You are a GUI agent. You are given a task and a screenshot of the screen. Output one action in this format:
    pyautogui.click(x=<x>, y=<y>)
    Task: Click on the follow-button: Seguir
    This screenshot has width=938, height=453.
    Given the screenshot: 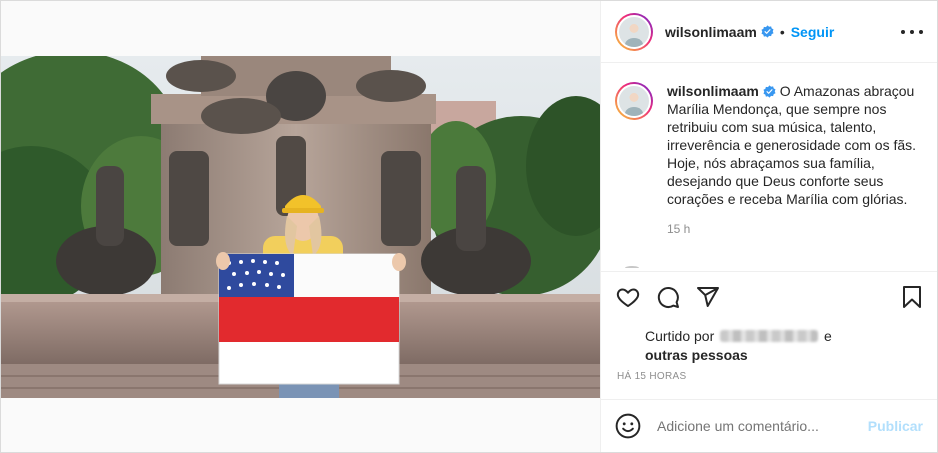 What is the action you would take?
    pyautogui.click(x=813, y=32)
    